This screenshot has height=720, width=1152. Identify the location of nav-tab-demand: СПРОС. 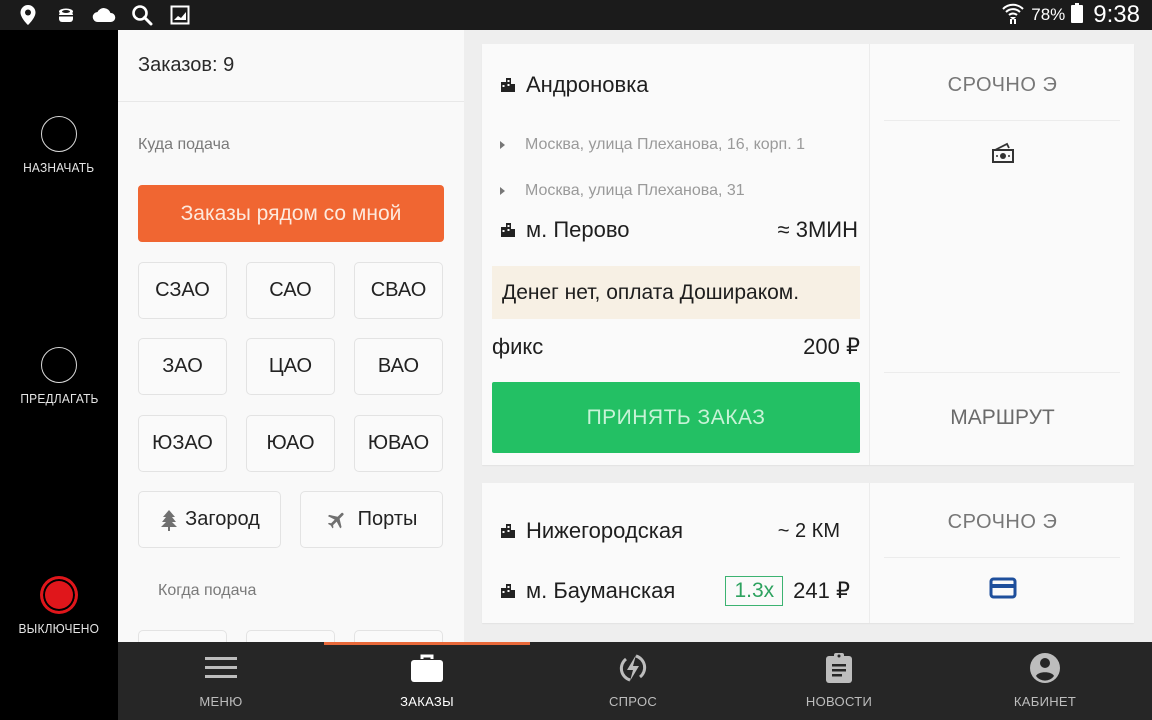
(633, 681).